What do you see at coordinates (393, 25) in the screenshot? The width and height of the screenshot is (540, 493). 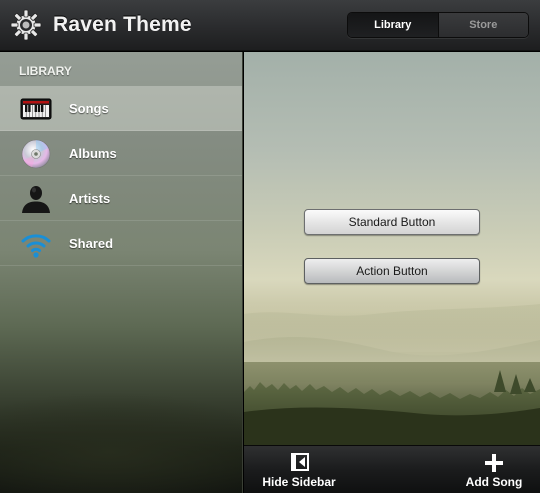 I see `segment-library: Library` at bounding box center [393, 25].